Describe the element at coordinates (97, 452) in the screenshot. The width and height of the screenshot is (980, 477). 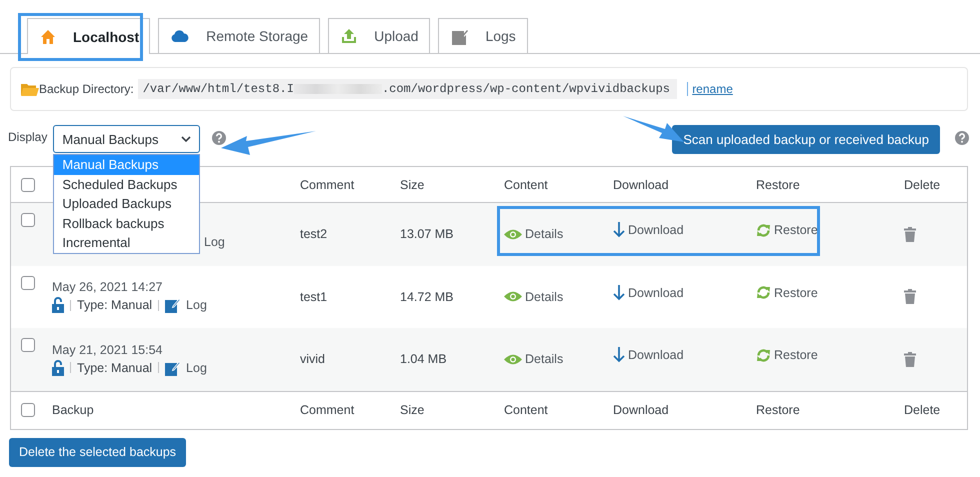
I see `delete-selected-button: Delete the selected backups` at that location.